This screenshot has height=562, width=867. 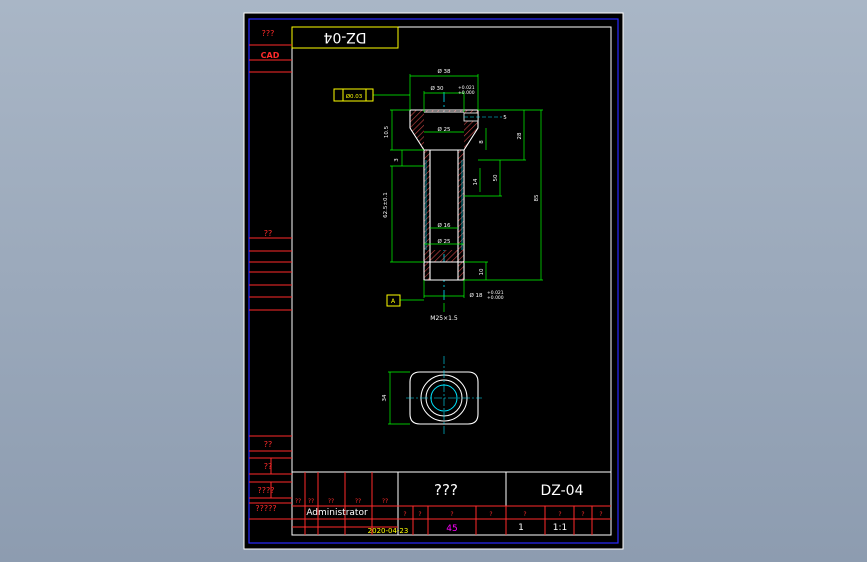 What do you see at coordinates (444, 271) in the screenshot?
I see `tip-bore` at bounding box center [444, 271].